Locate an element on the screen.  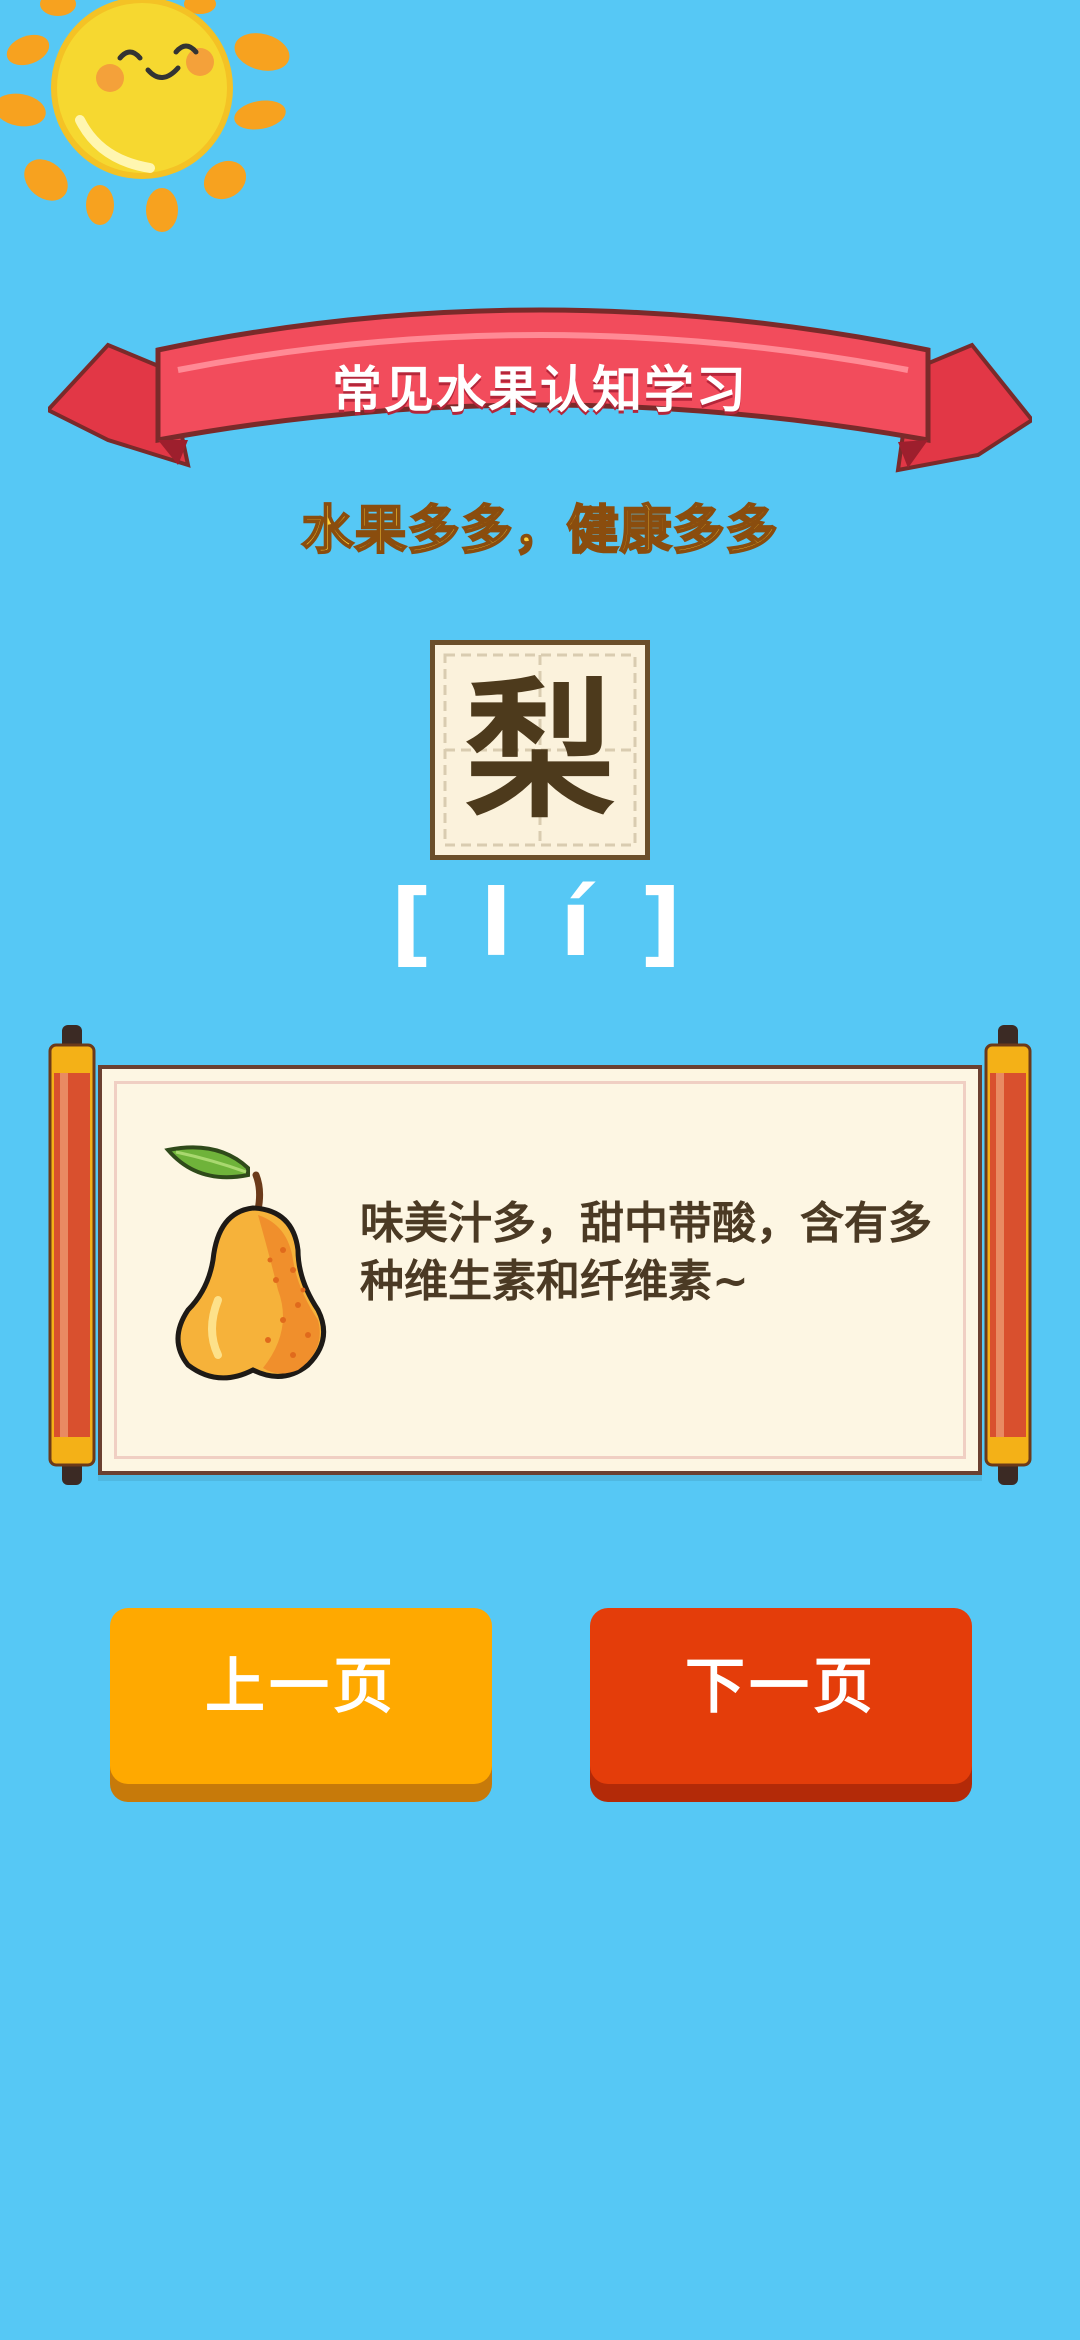
character-card: 梨 is located at coordinates (540, 750).